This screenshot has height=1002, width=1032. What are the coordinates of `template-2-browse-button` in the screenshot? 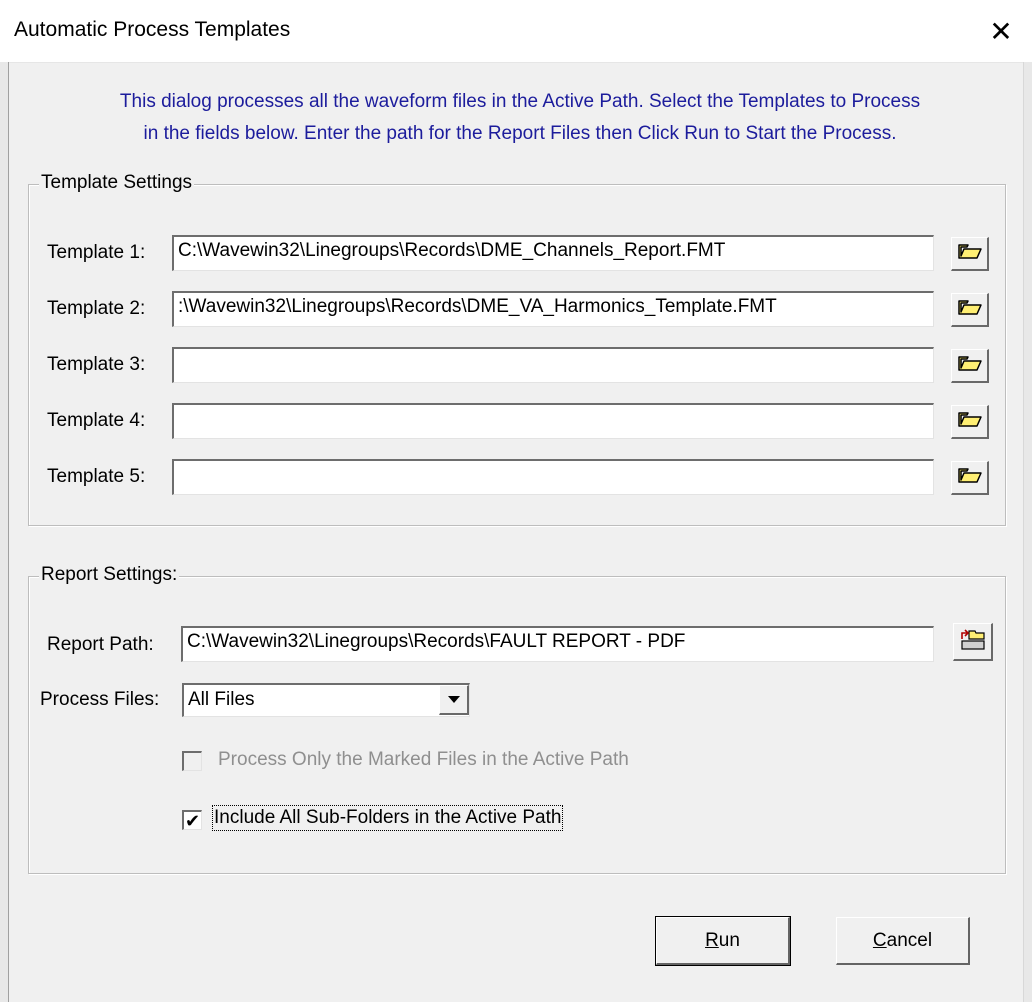 It's located at (970, 310).